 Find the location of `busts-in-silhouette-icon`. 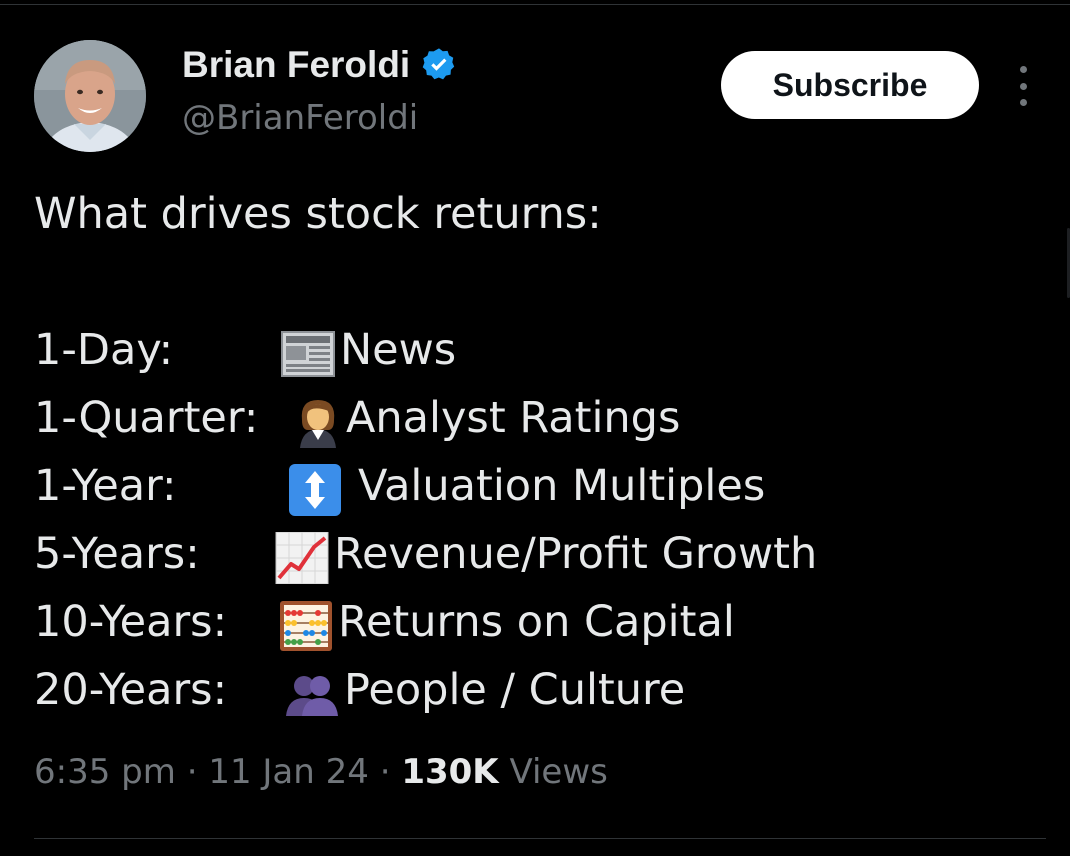

busts-in-silhouette-icon is located at coordinates (312, 696).